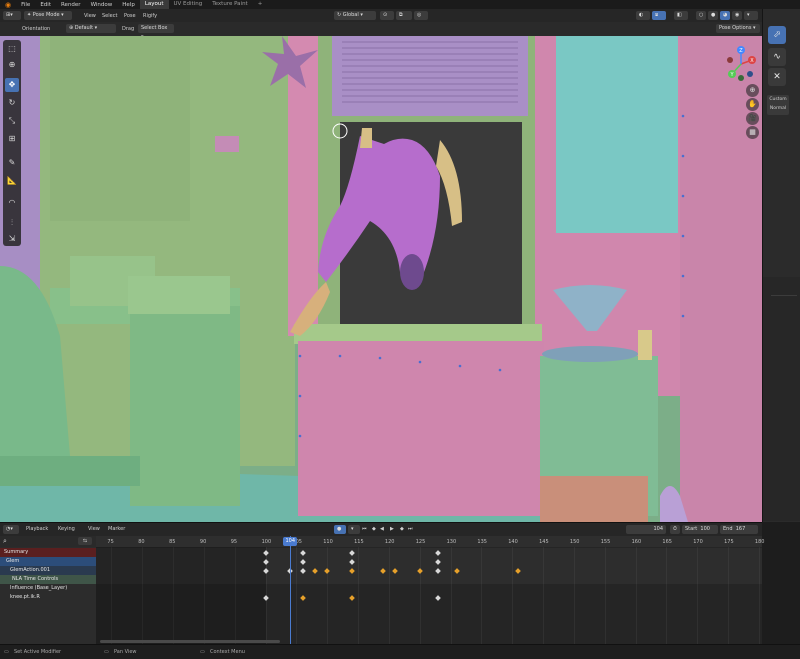 The image size is (800, 659). I want to click on ruler-tick-label: 115, so click(359, 542).